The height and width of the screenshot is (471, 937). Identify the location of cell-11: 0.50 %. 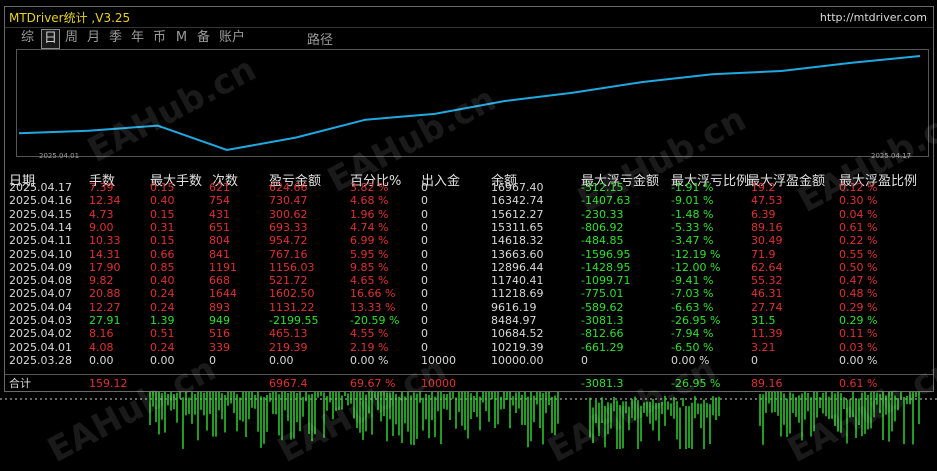
(858, 267).